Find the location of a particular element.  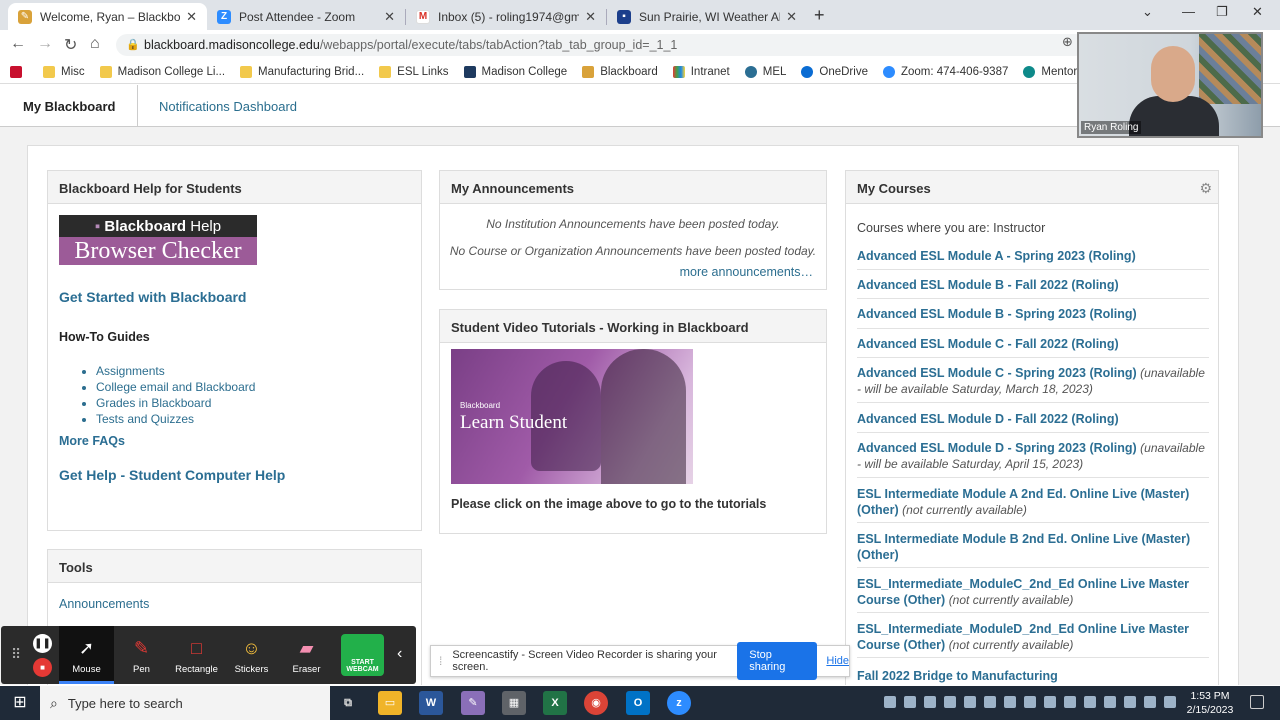

get-help-link: Get Help - Student Computer Help is located at coordinates (172, 475).